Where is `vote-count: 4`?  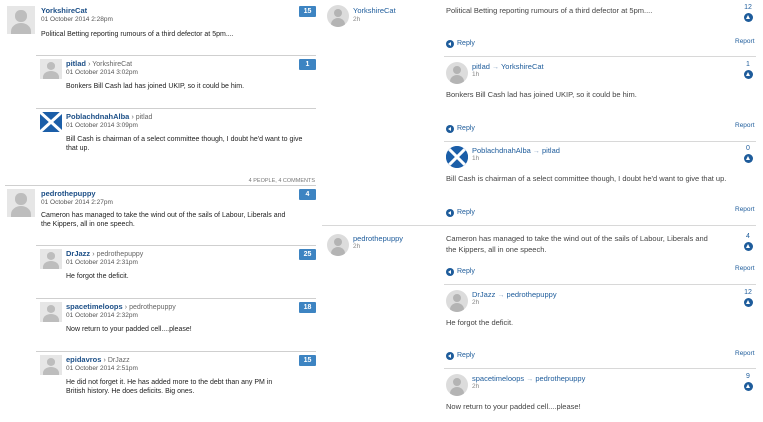
vote-count: 4 is located at coordinates (748, 236).